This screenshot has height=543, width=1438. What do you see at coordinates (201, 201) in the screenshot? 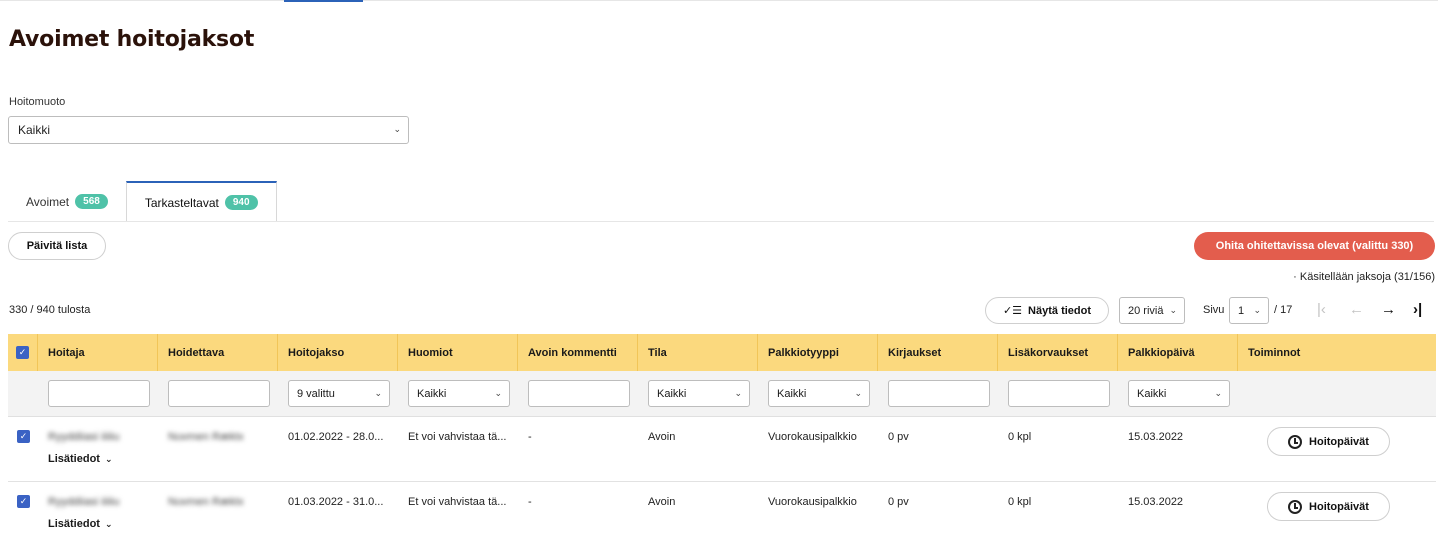
I see `tab-tarkasteltavat: Tarkasteltavat 940` at bounding box center [201, 201].